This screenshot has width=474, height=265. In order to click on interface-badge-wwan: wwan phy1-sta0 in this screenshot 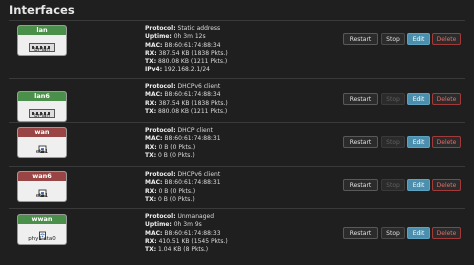, I will do `click(42, 229)`.